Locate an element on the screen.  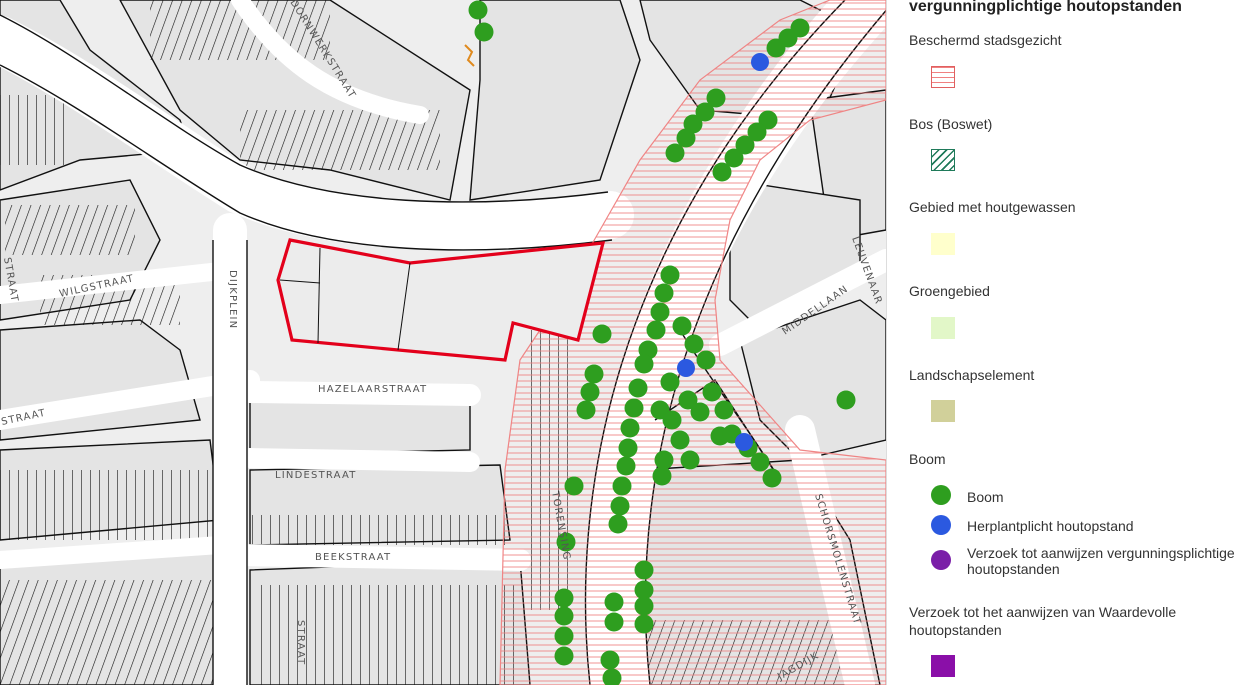
street-label-lindestraat: LINDESTRAAT is located at coordinates (316, 475).